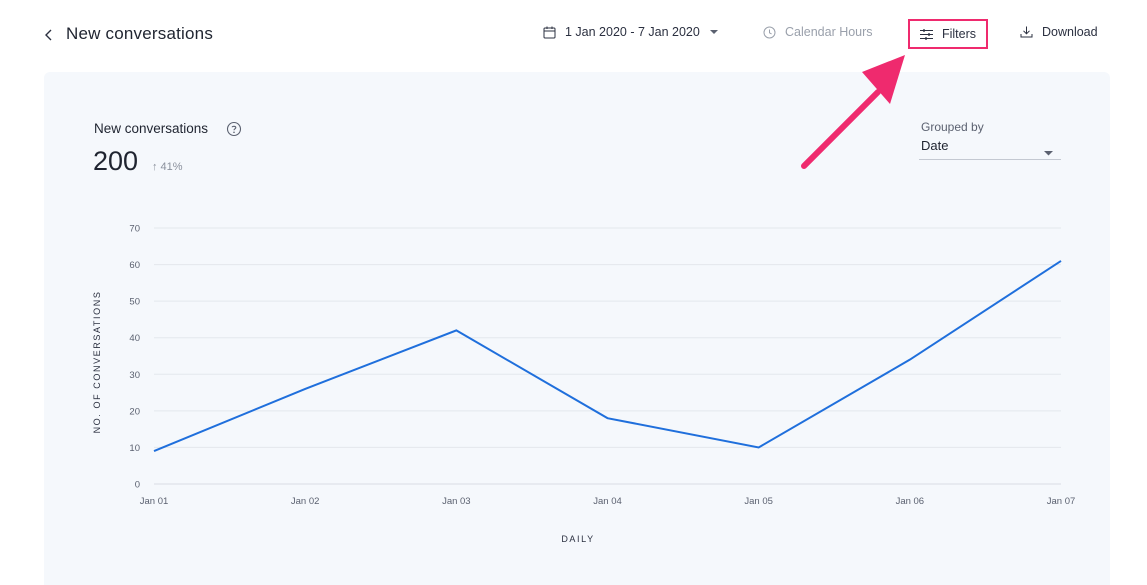 The height and width of the screenshot is (585, 1147). What do you see at coordinates (134, 375) in the screenshot?
I see `y-tick-label: 30` at bounding box center [134, 375].